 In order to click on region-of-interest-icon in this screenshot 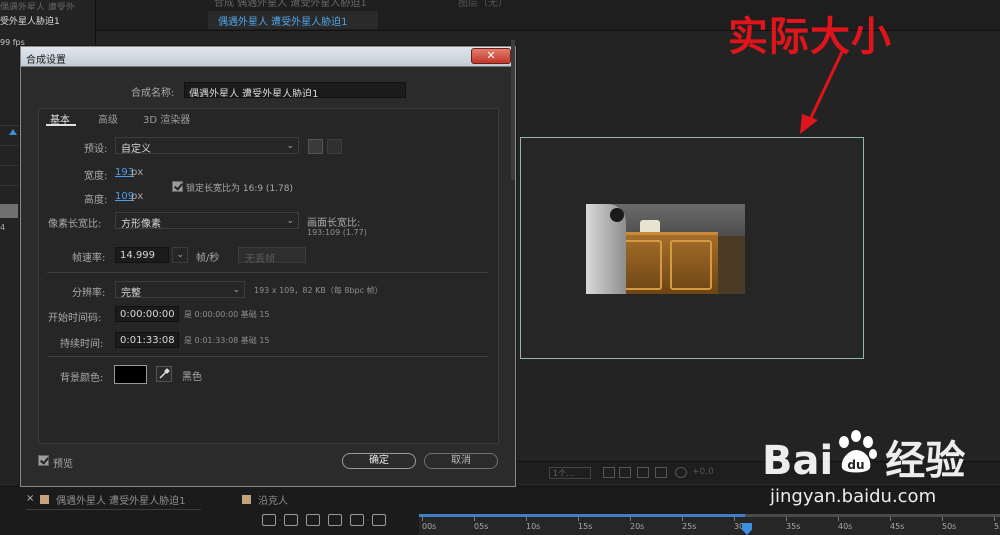, I will do `click(609, 472)`.